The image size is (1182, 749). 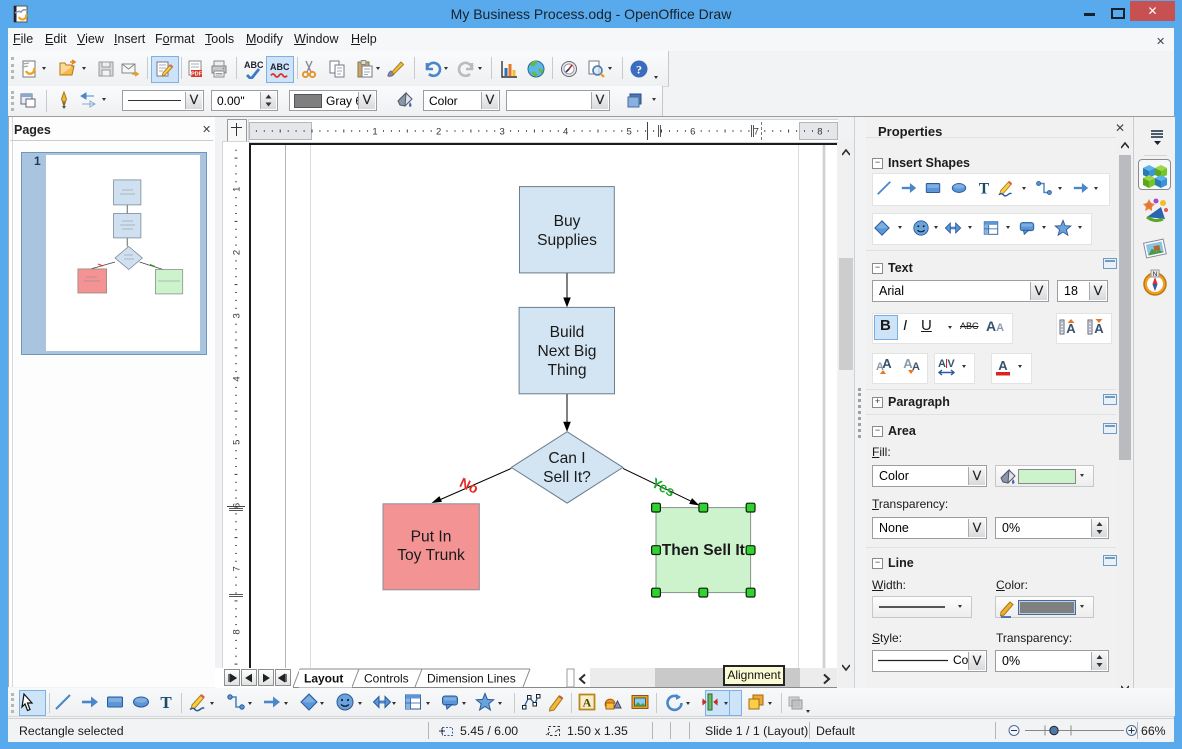 What do you see at coordinates (951, 364) in the screenshot?
I see `svg-text: V` at bounding box center [951, 364].